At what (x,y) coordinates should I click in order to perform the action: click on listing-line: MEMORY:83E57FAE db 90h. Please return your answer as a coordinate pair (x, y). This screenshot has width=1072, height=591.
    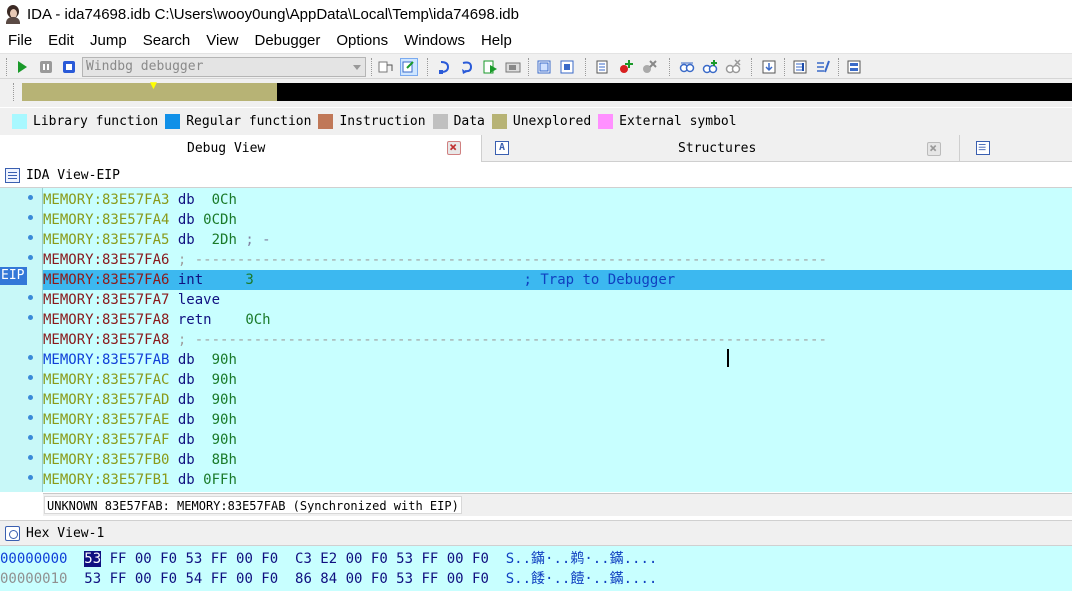
    Looking at the image, I should click on (557, 420).